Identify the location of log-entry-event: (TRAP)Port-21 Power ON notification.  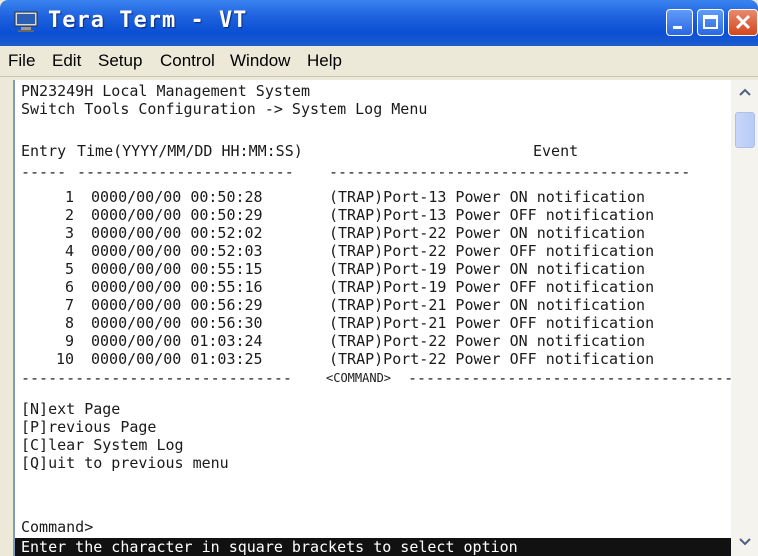
(487, 305).